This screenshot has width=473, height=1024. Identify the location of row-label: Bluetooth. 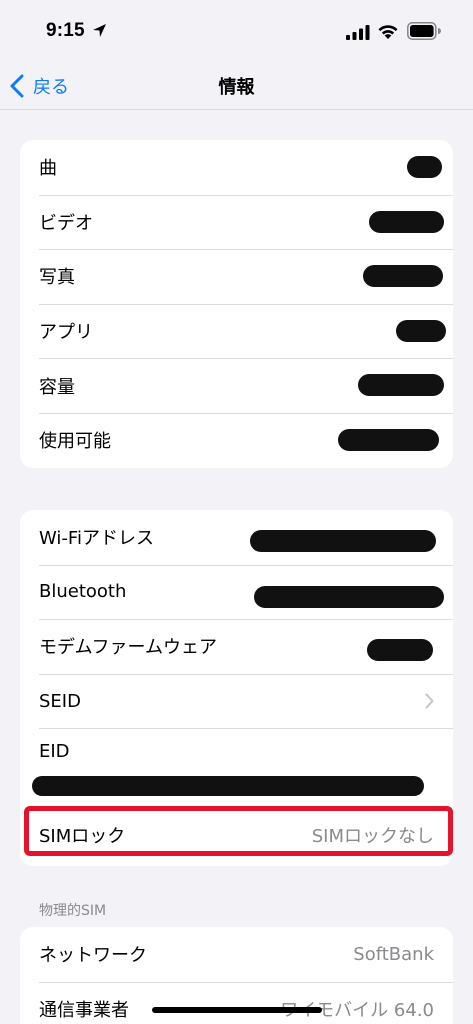
(83, 592).